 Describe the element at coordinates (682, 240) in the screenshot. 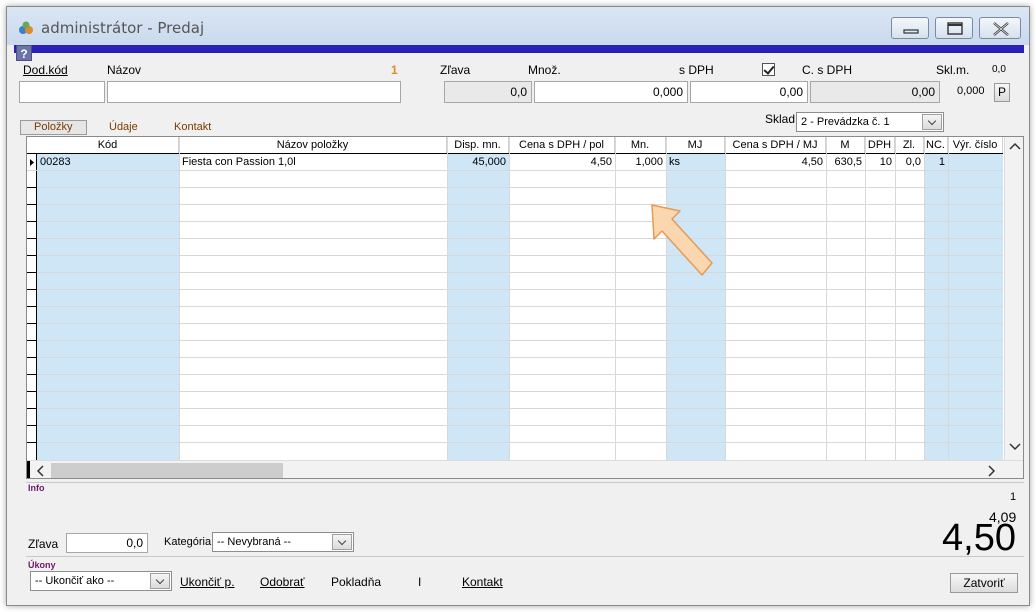

I see `pointer-arrow-icon` at that location.